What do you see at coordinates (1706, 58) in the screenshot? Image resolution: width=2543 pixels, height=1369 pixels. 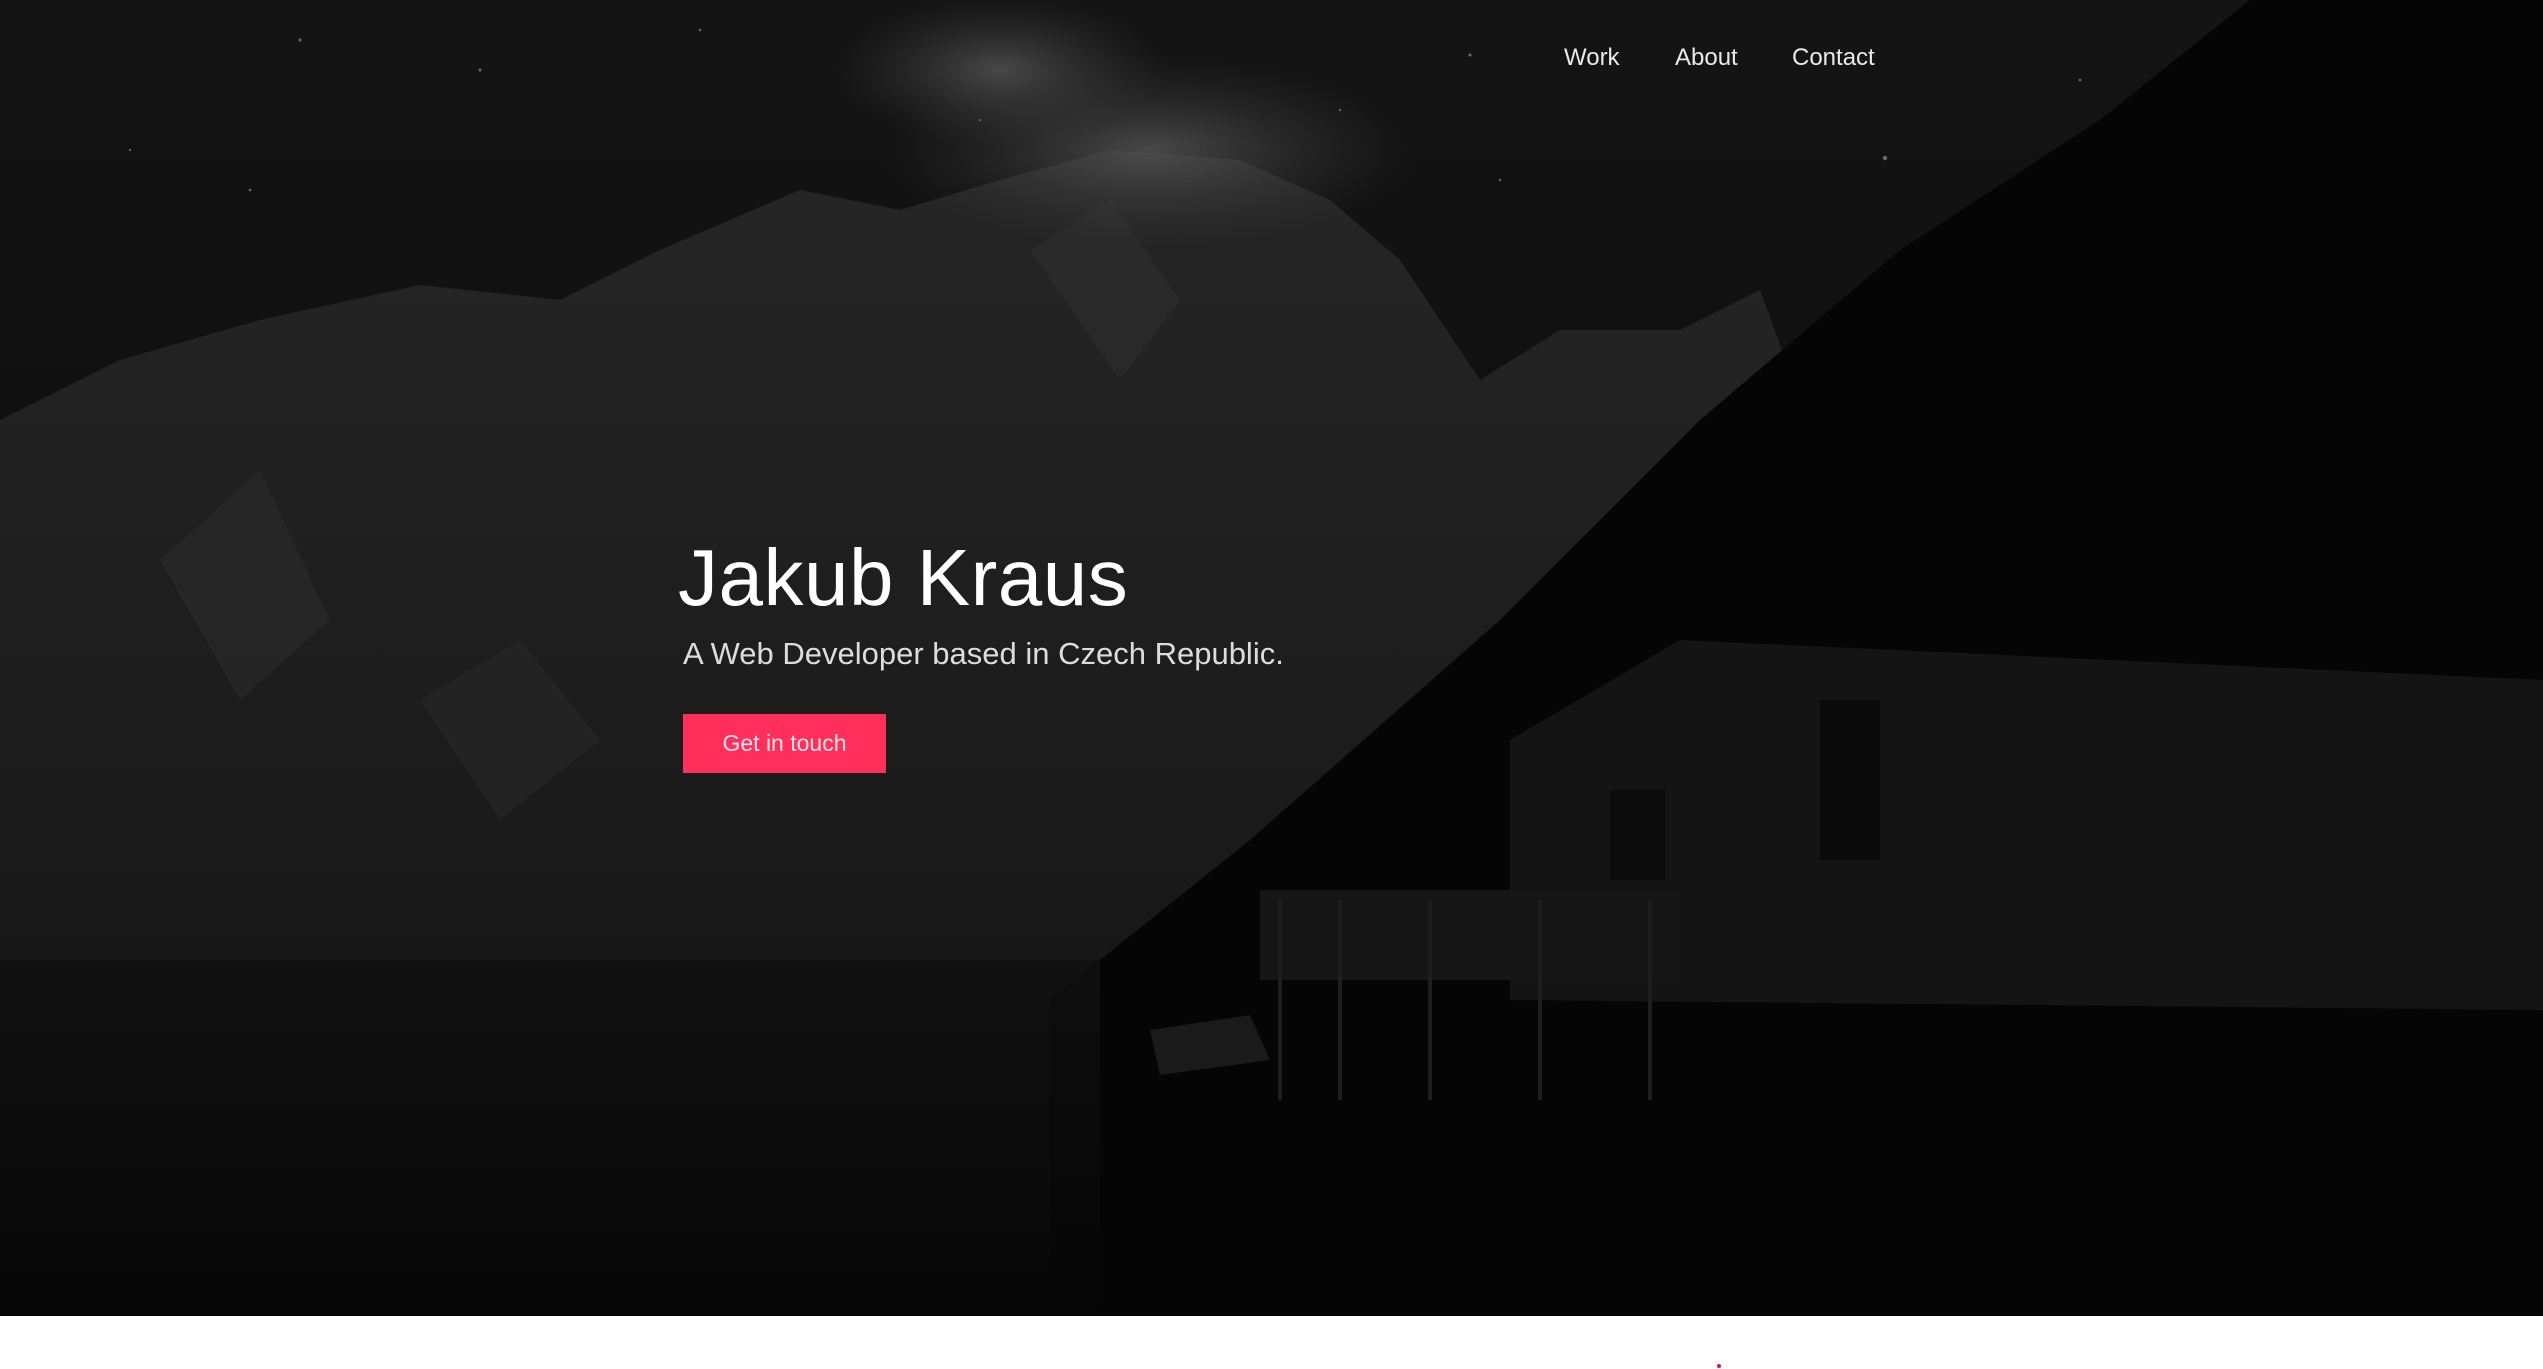 I see `nav-link-about: About` at bounding box center [1706, 58].